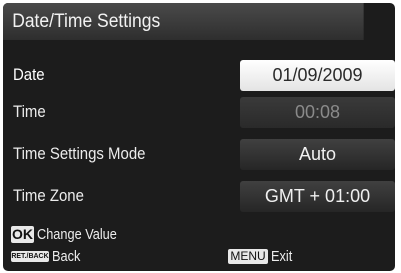  Describe the element at coordinates (29, 111) in the screenshot. I see `time-label: Time` at that location.